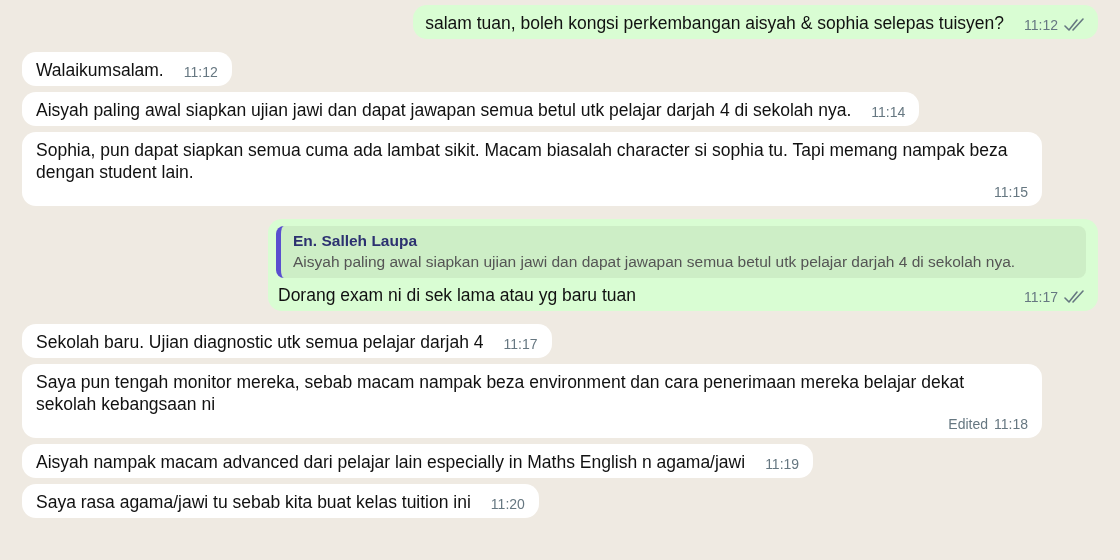 Image resolution: width=1120 pixels, height=560 pixels. I want to click on message-bubble: salam tuan, boleh kongsi perkembangan aisyah & sophia selepas tuisyen? 11:12, so click(755, 22).